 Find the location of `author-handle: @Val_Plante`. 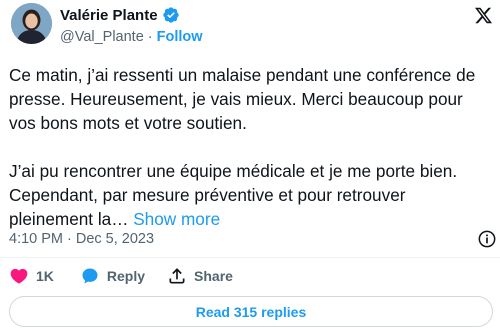

author-handle: @Val_Plante is located at coordinates (102, 37).